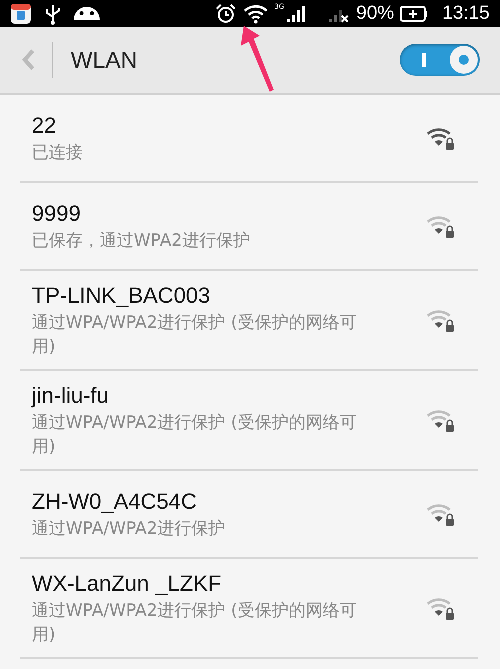 This screenshot has height=669, width=500. Describe the element at coordinates (127, 584) in the screenshot. I see `network-name: WX-LanZun _LZKF` at that location.